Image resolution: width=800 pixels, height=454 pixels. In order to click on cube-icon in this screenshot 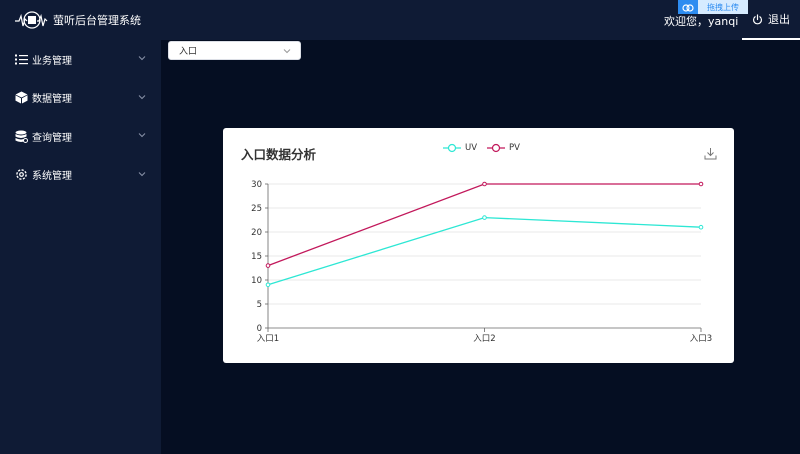, I will do `click(21, 98)`.